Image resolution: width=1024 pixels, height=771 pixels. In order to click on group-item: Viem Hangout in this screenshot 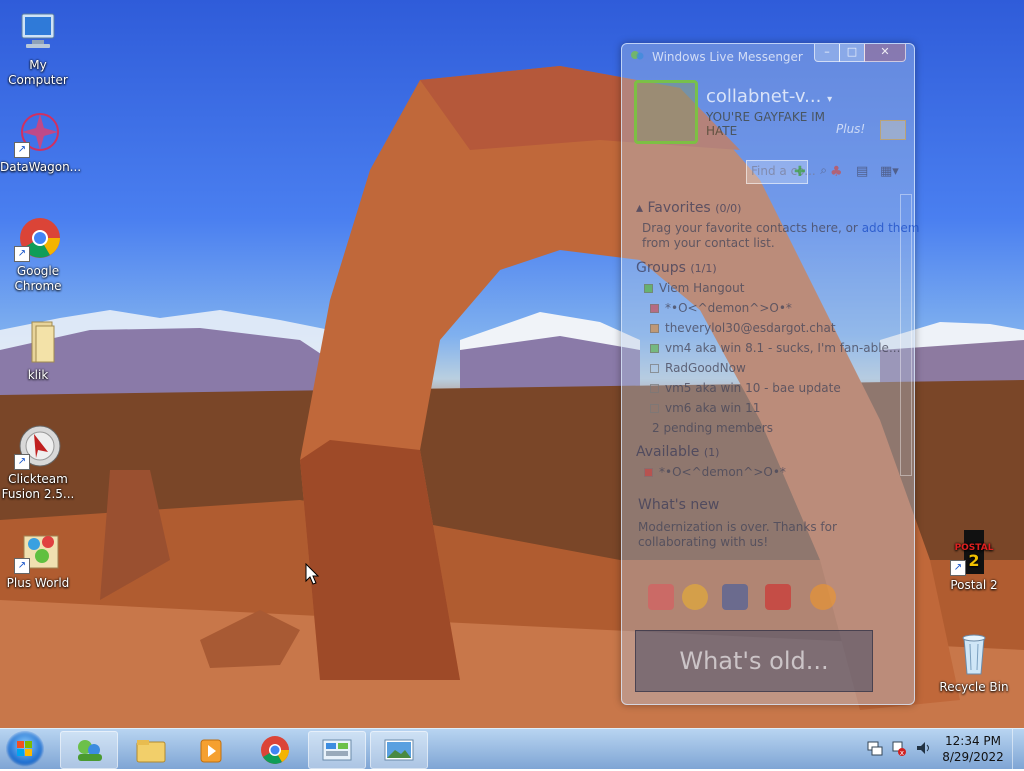, I will do `click(694, 288)`.